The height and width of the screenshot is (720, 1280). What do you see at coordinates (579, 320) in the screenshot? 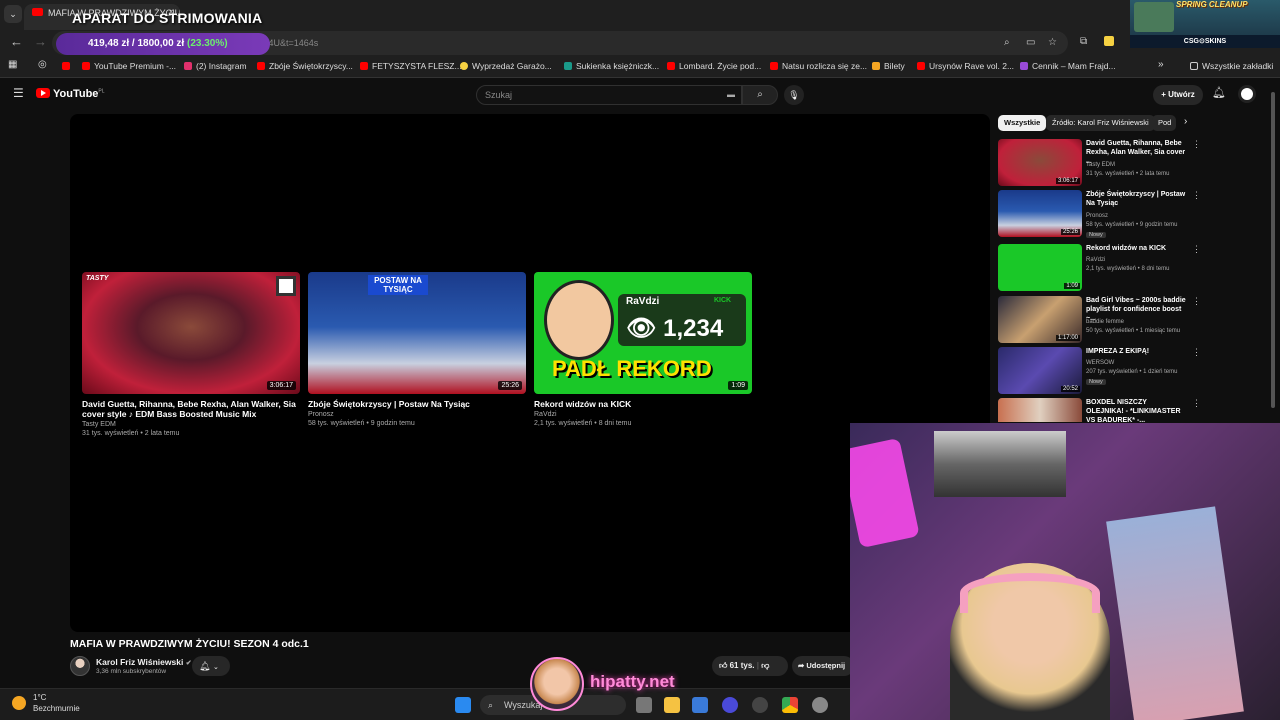
I see `thumb-character` at bounding box center [579, 320].